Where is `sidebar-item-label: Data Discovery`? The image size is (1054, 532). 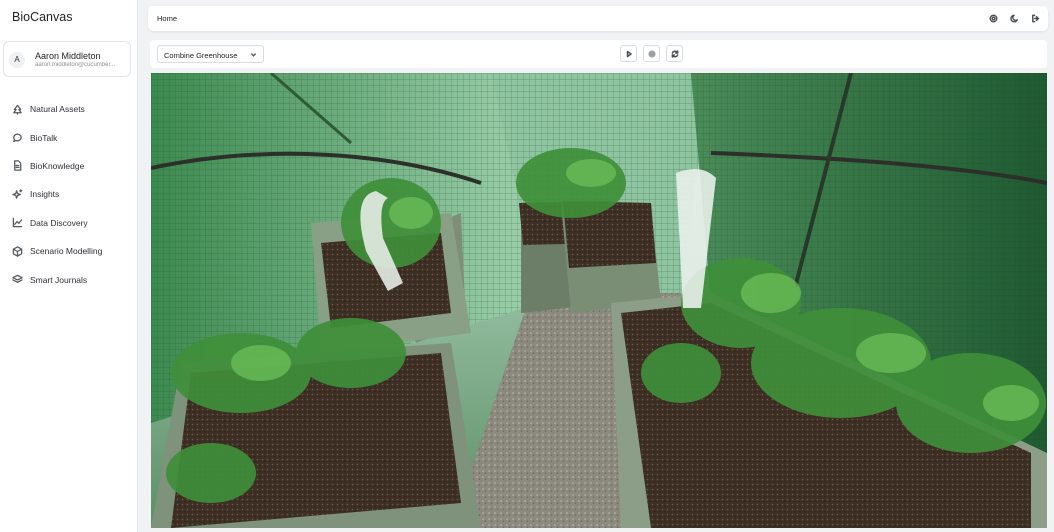
sidebar-item-label: Data Discovery is located at coordinates (59, 222).